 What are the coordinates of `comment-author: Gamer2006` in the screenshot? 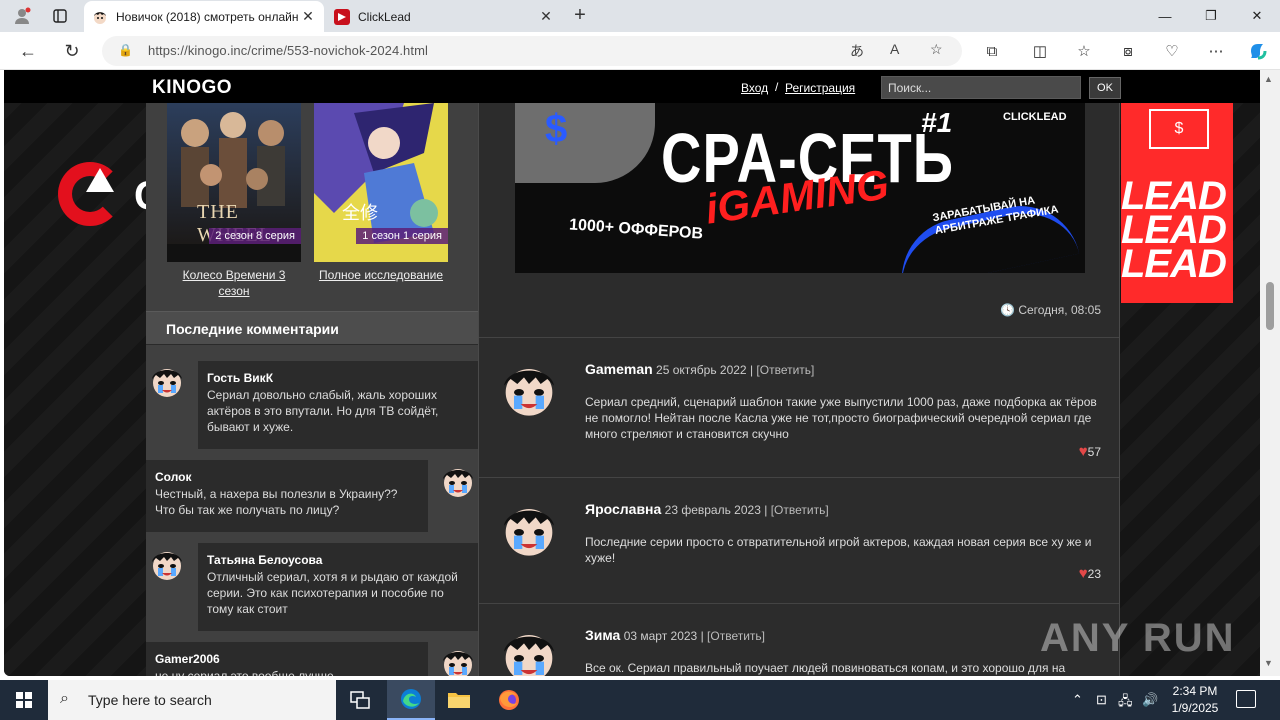 It's located at (287, 659).